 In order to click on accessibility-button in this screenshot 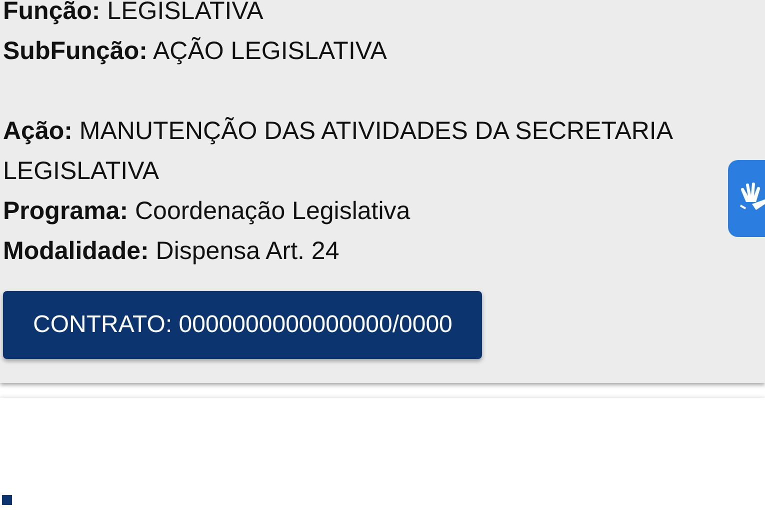, I will do `click(746, 198)`.